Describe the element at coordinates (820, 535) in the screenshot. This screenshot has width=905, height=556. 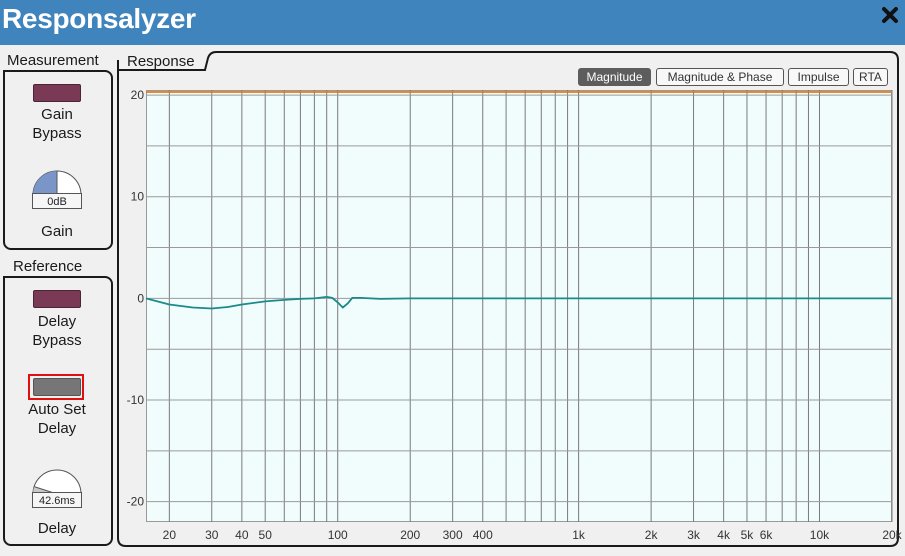
I see `x-tick-label: 10k` at that location.